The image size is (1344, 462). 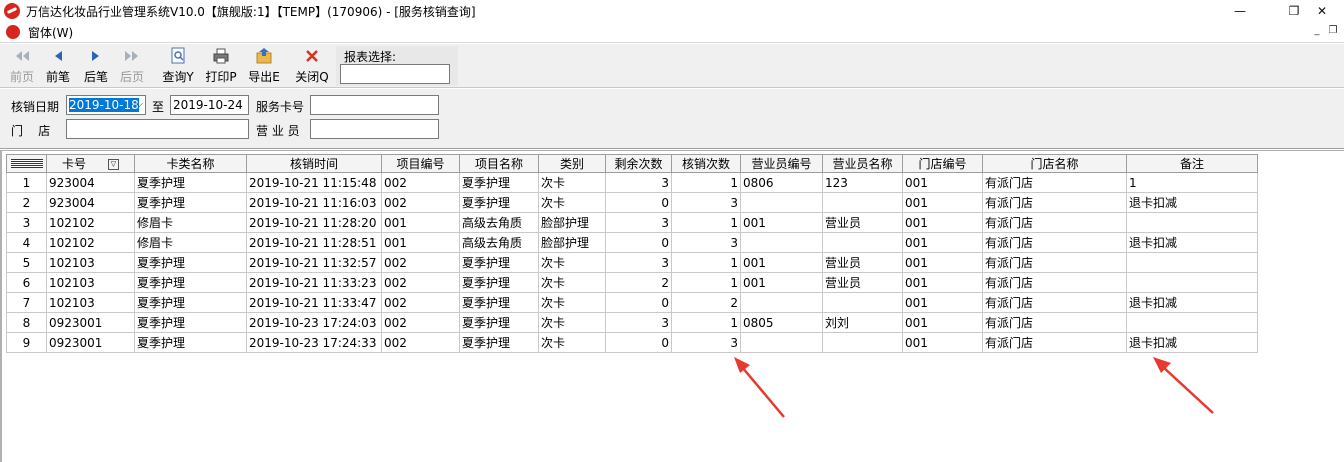 What do you see at coordinates (374, 105) in the screenshot?
I see `card-input` at bounding box center [374, 105].